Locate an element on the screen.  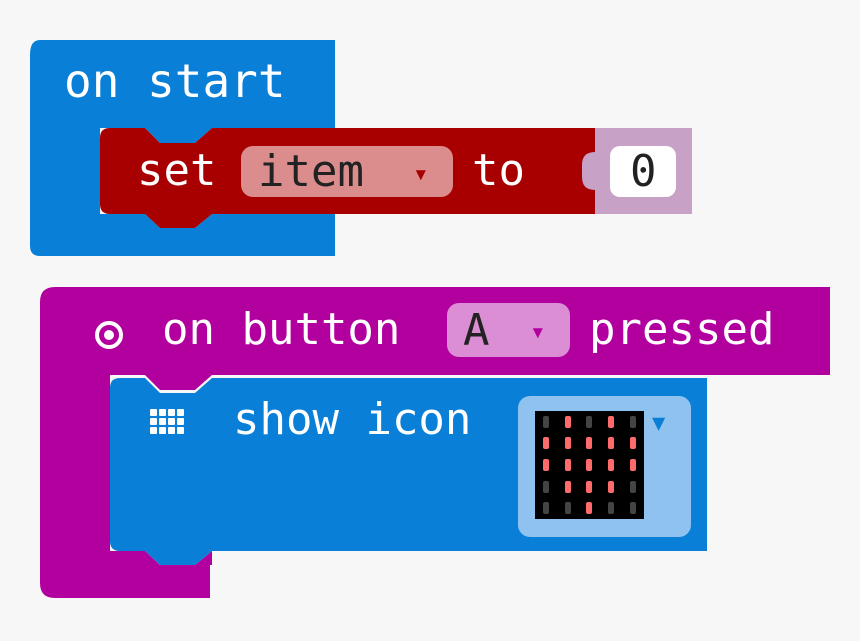
number-input: 0 is located at coordinates (643, 171).